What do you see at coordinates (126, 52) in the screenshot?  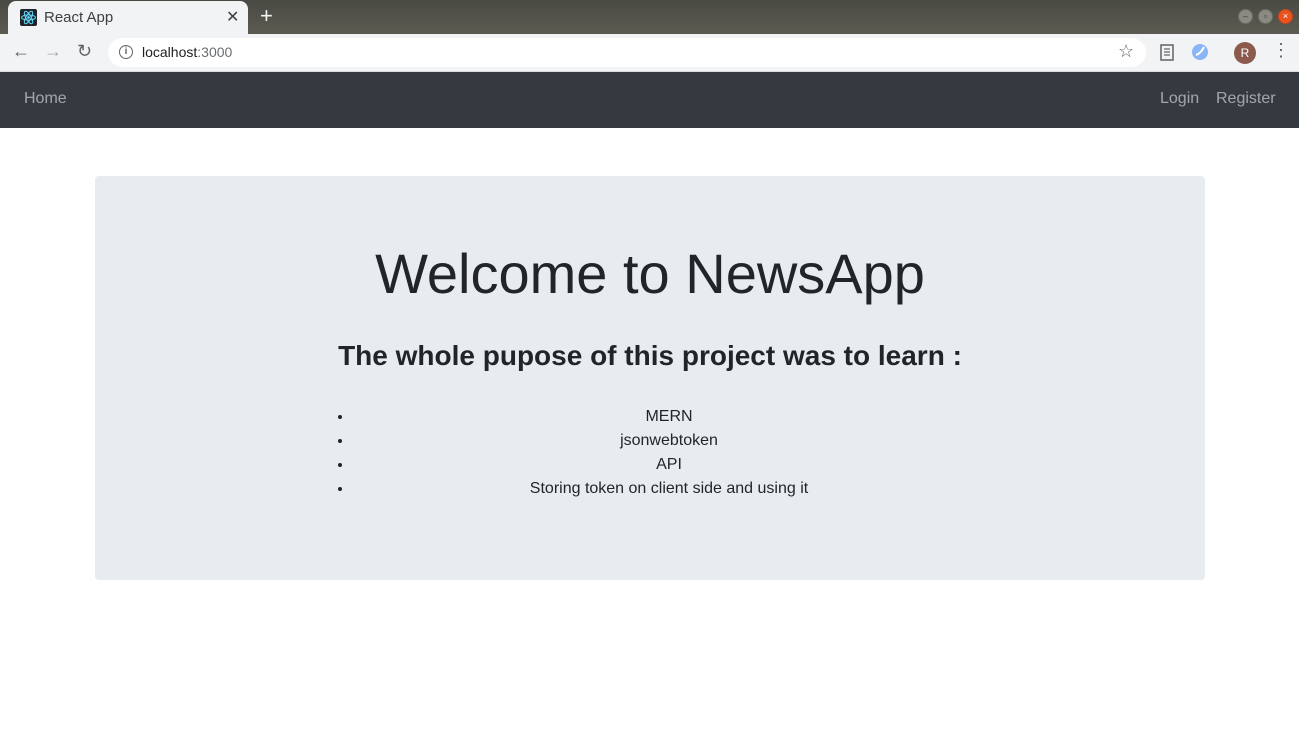 I see `info-icon: i` at bounding box center [126, 52].